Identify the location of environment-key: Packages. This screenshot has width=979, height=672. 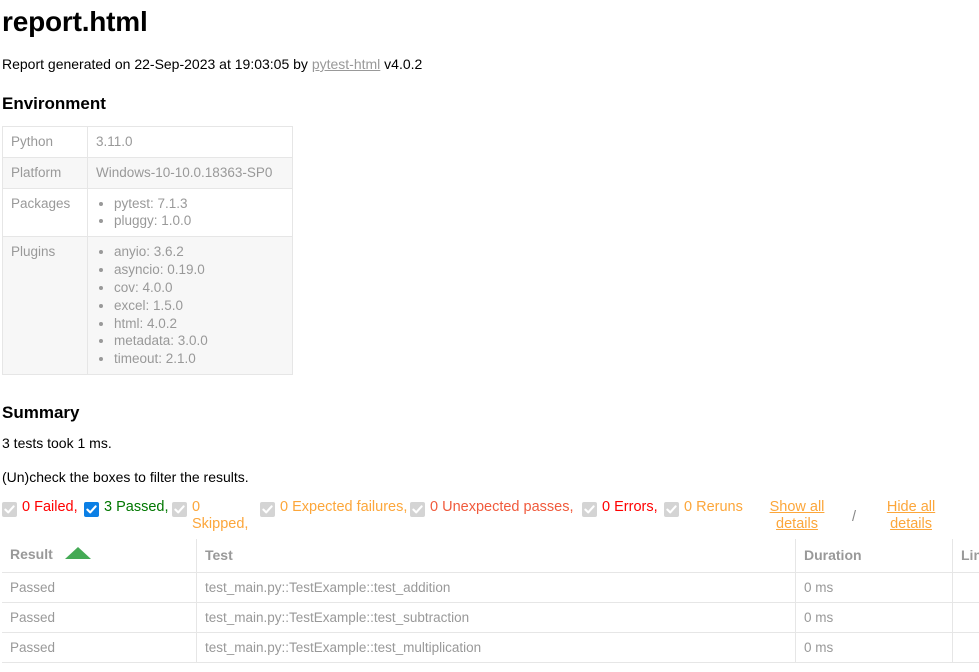
(45, 212).